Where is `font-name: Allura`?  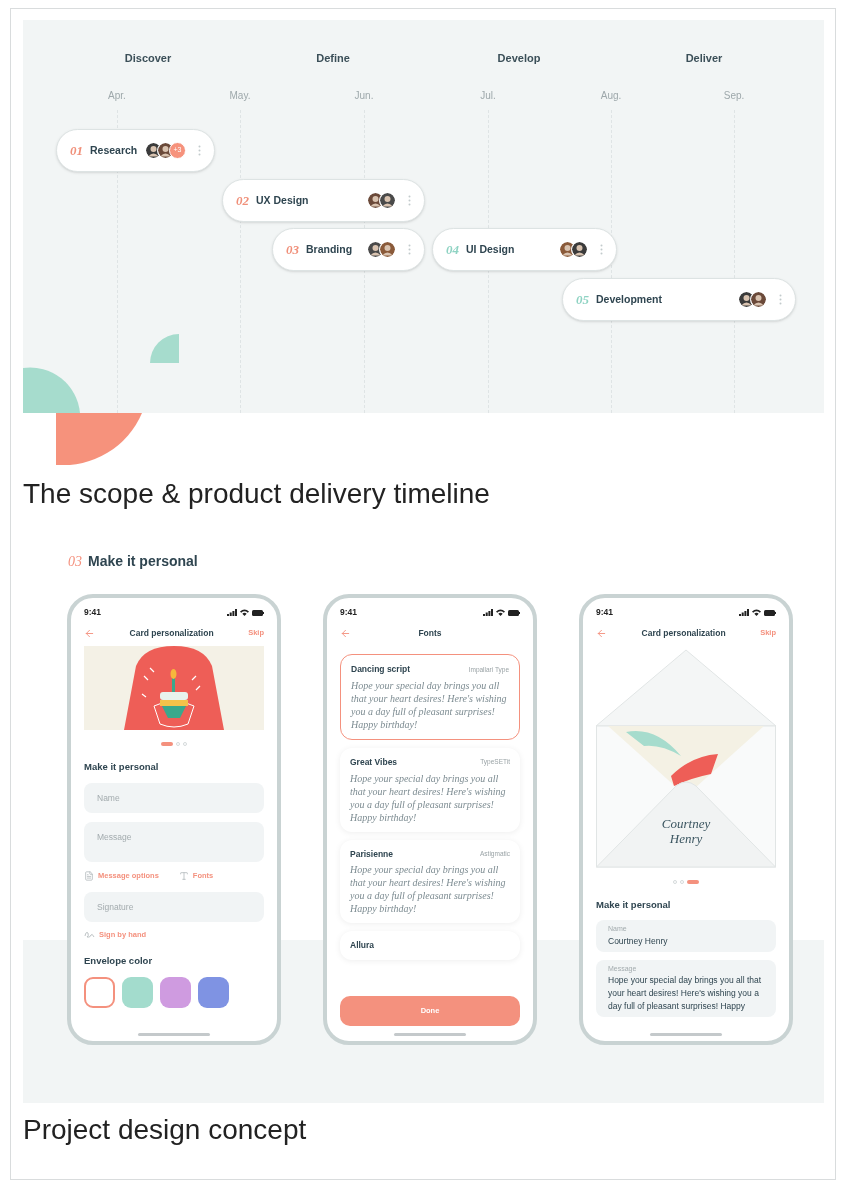
font-name: Allura is located at coordinates (362, 945).